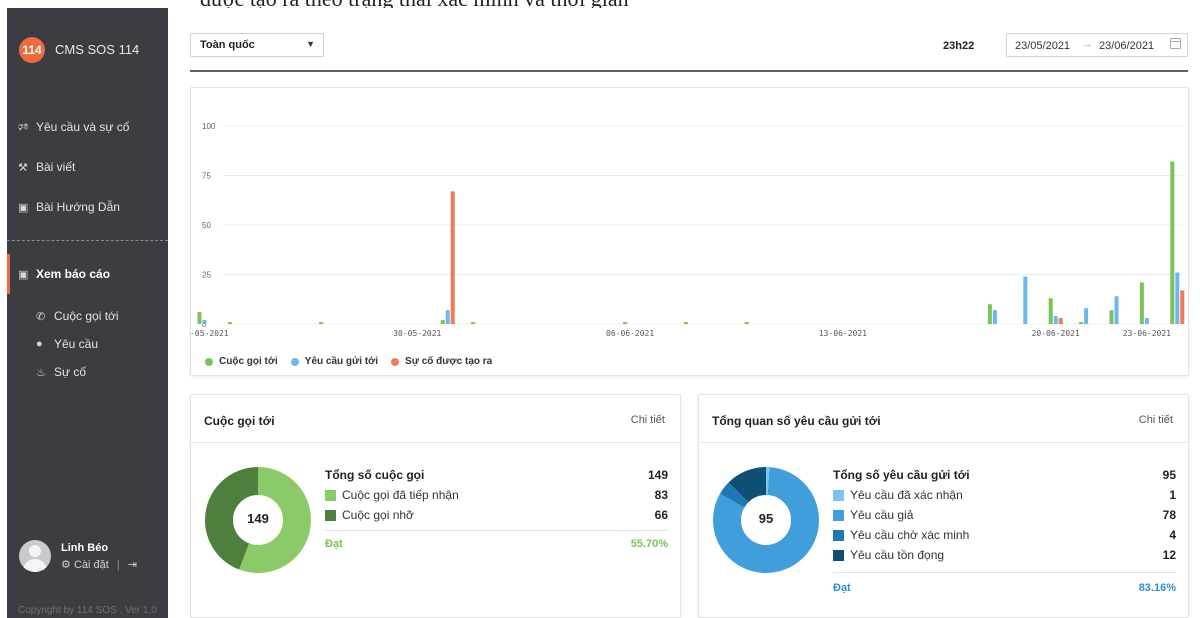  What do you see at coordinates (206, 176) in the screenshot?
I see `y-tick-label: 75` at bounding box center [206, 176].